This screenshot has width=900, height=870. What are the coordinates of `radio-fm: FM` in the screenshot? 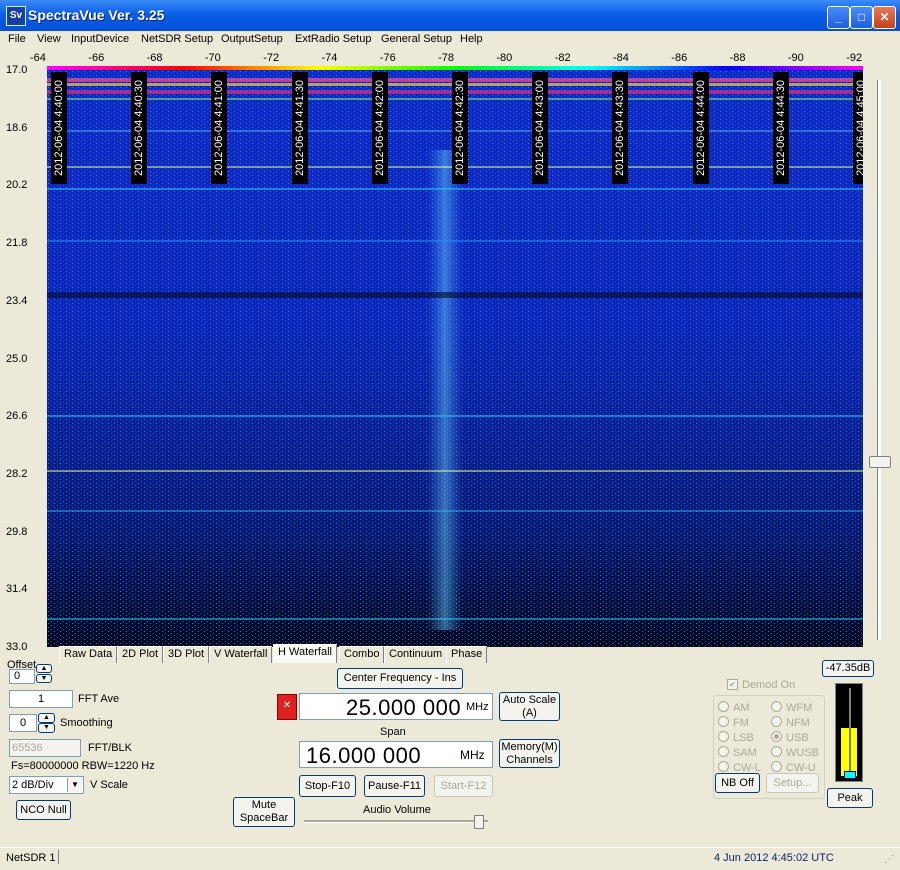 It's located at (733, 722).